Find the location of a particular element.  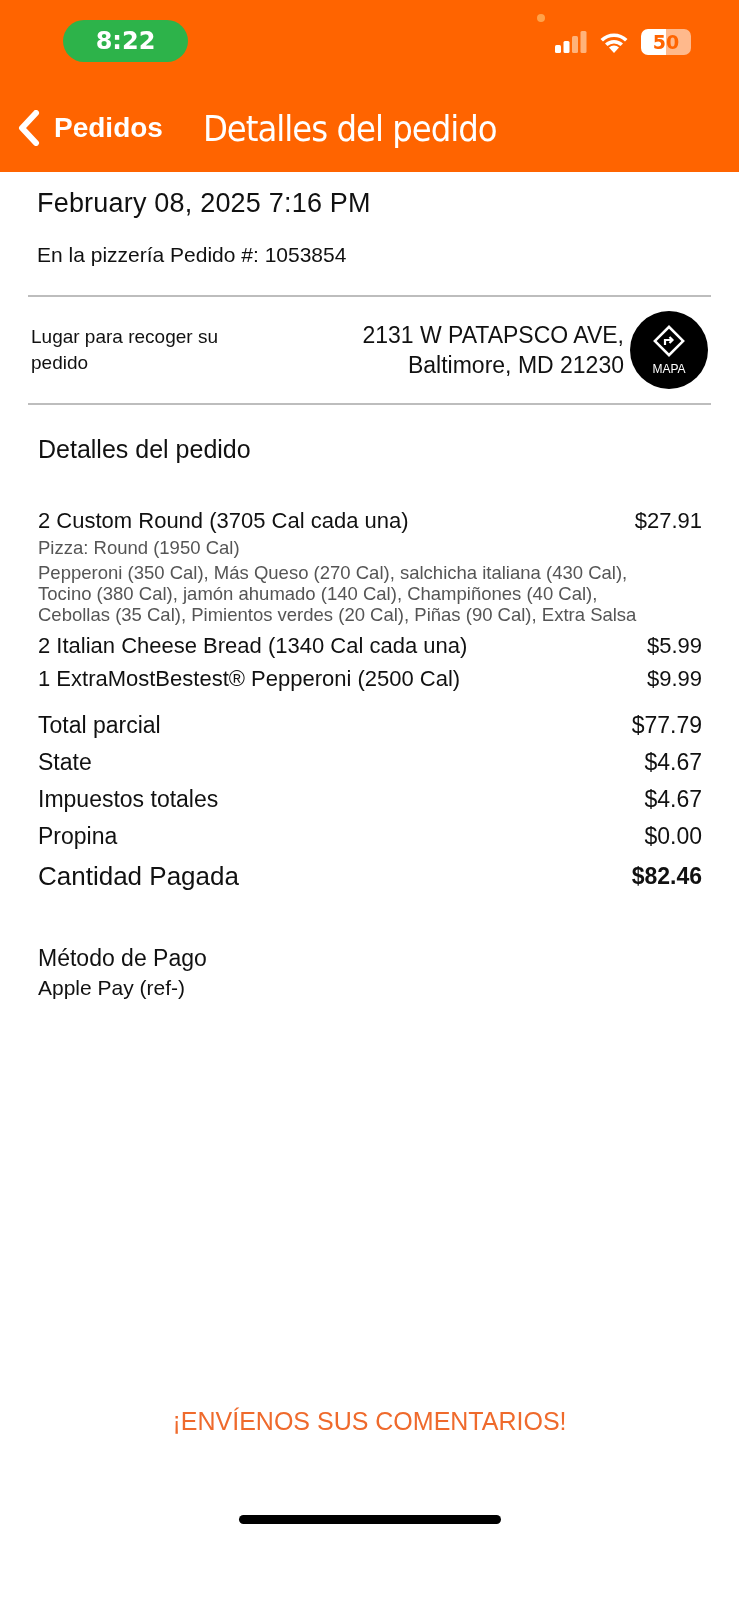

total-amount: $77.79 is located at coordinates (666, 725).